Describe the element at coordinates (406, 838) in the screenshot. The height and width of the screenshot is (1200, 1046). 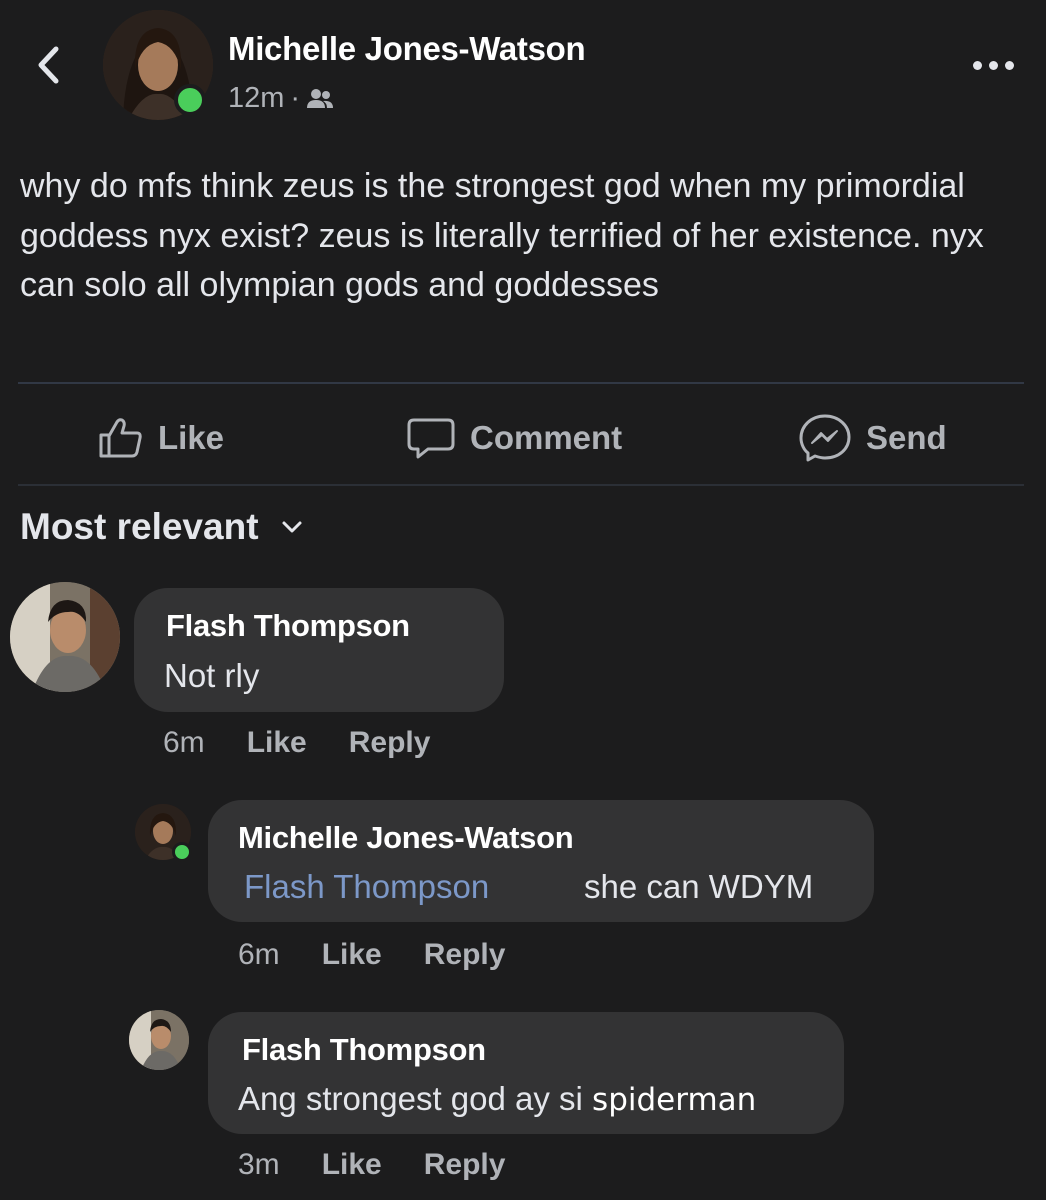
I see `reply-author: Michelle Jones-Watson` at that location.